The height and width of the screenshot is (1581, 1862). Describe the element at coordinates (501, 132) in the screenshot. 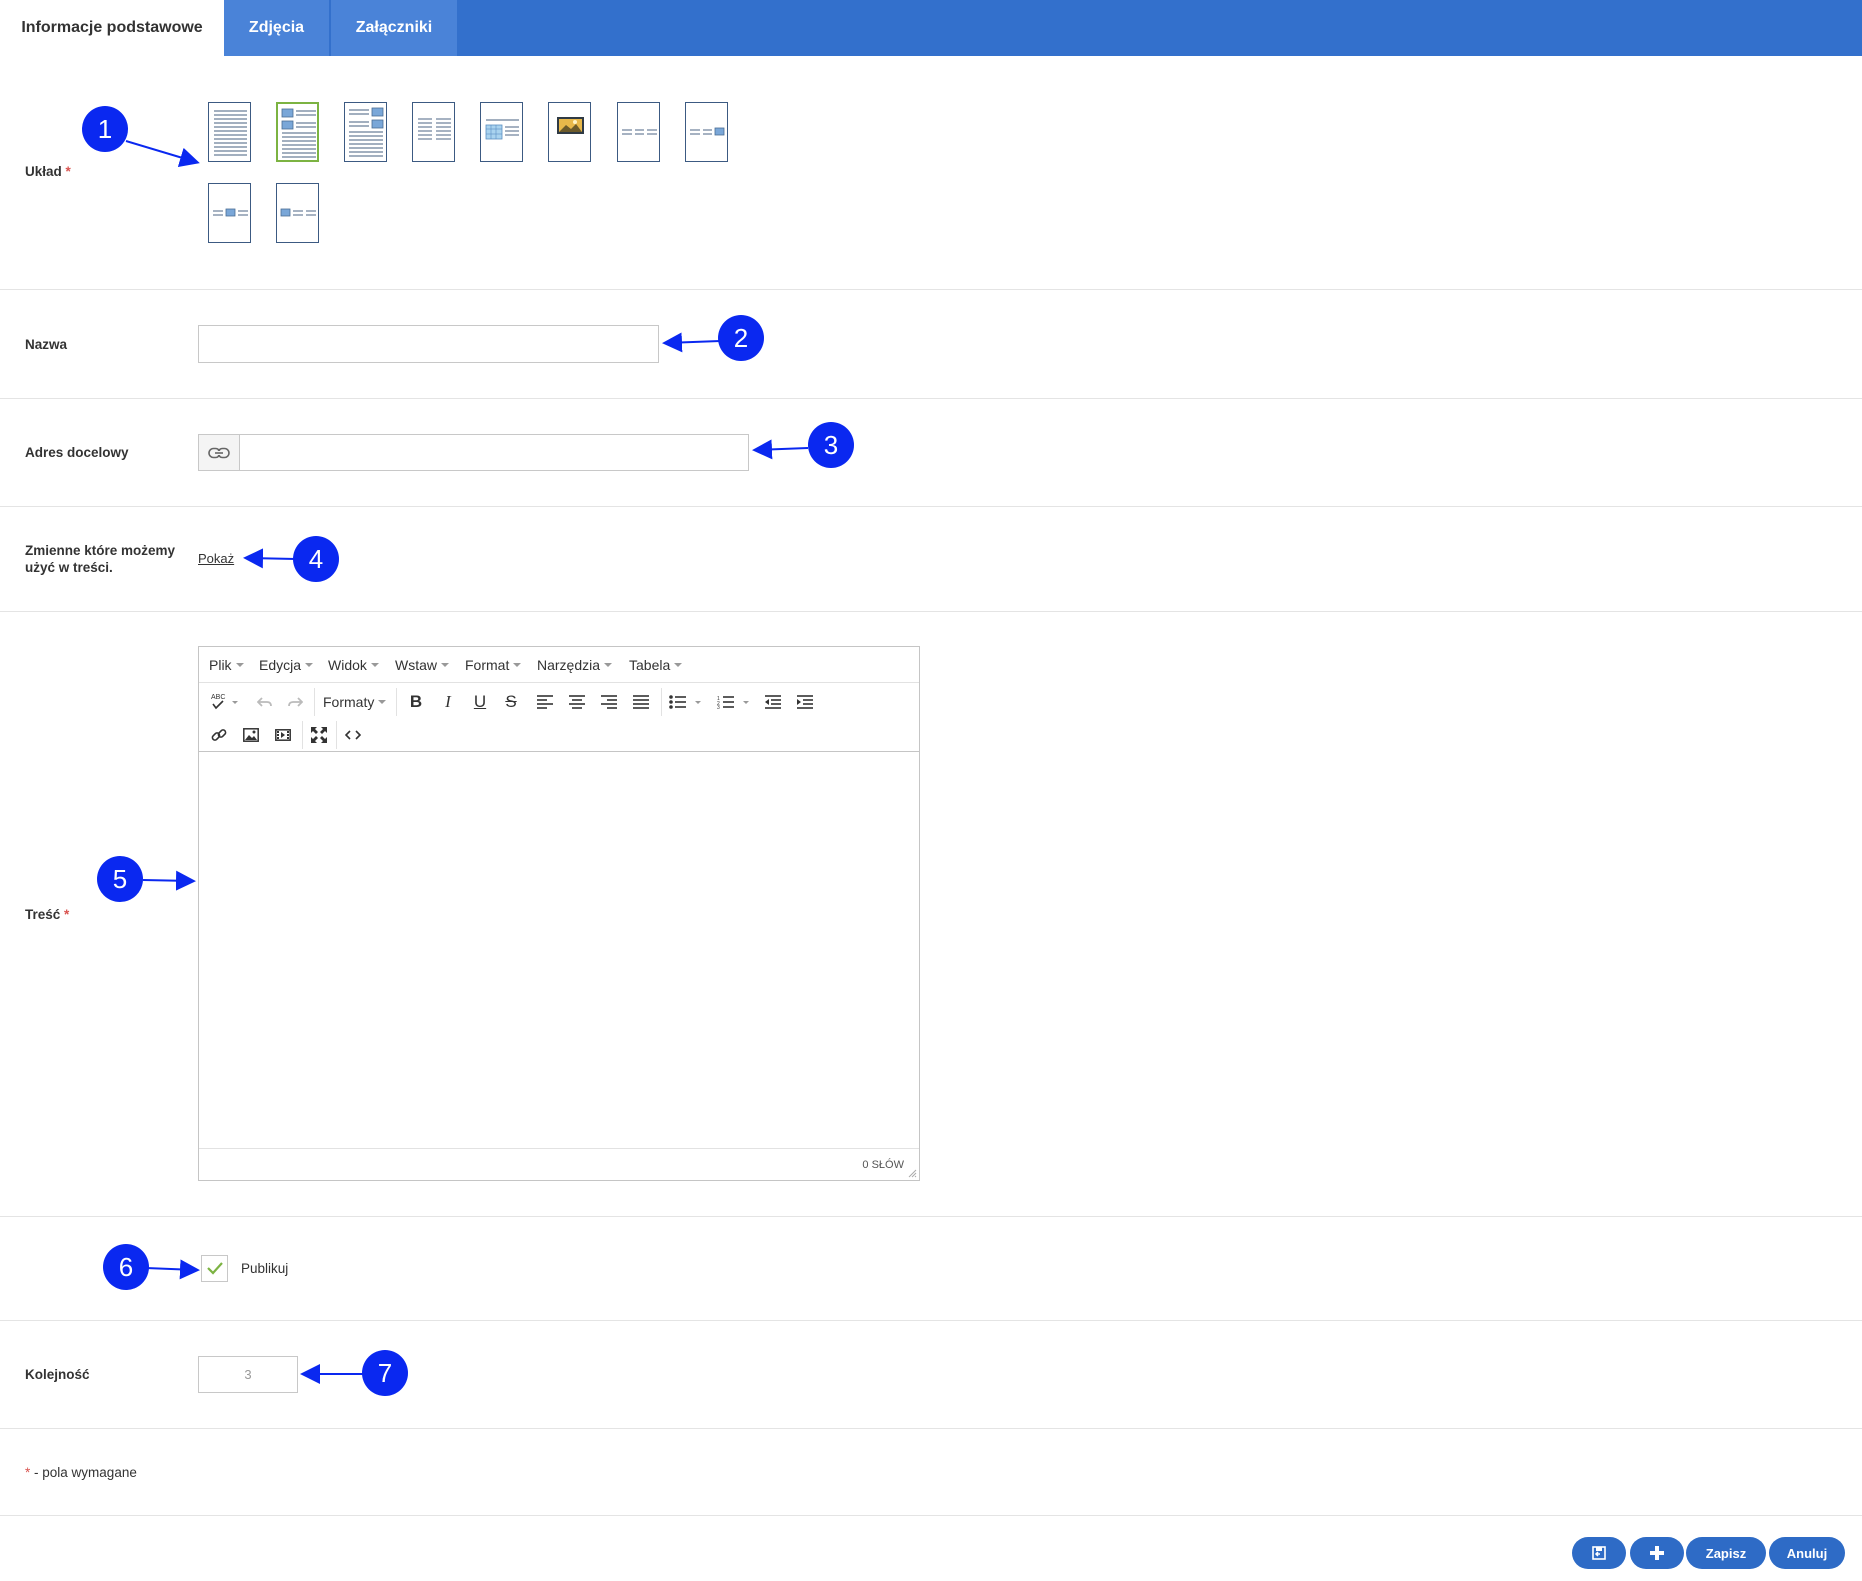

I see `layout-option-table-text` at that location.